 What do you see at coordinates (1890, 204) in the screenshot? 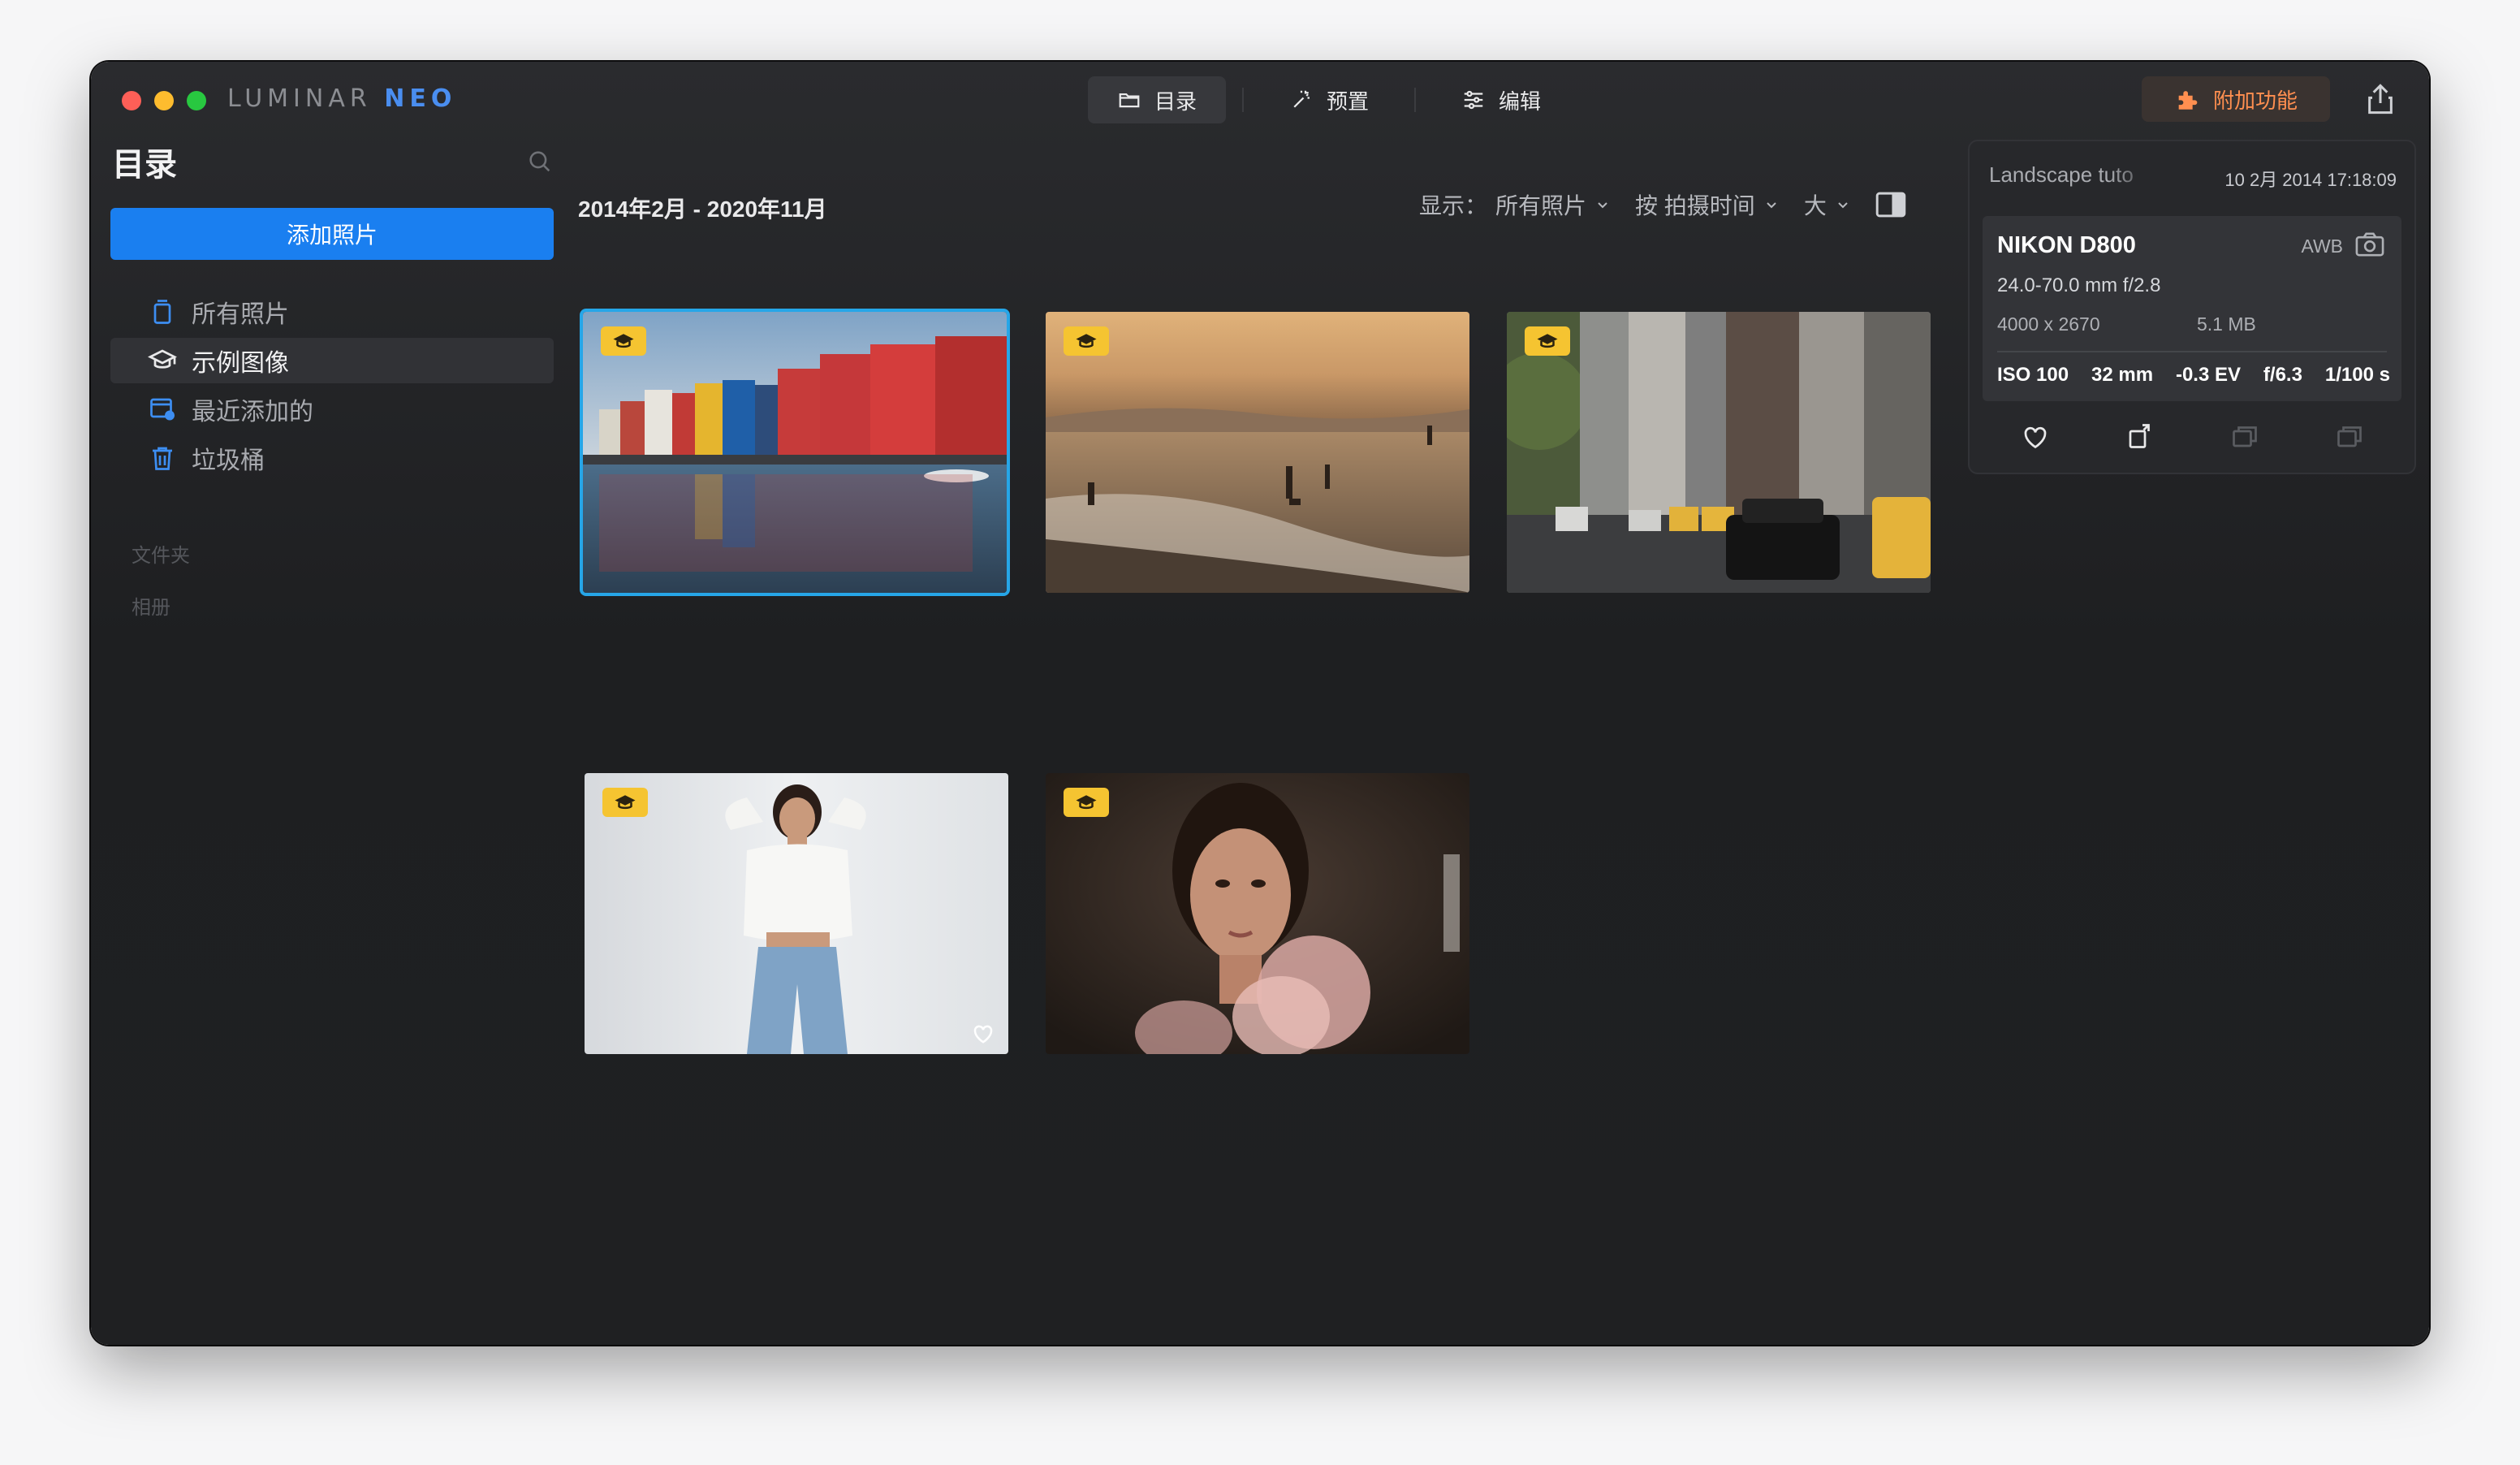
I see `info-panel-toggle-icon` at bounding box center [1890, 204].